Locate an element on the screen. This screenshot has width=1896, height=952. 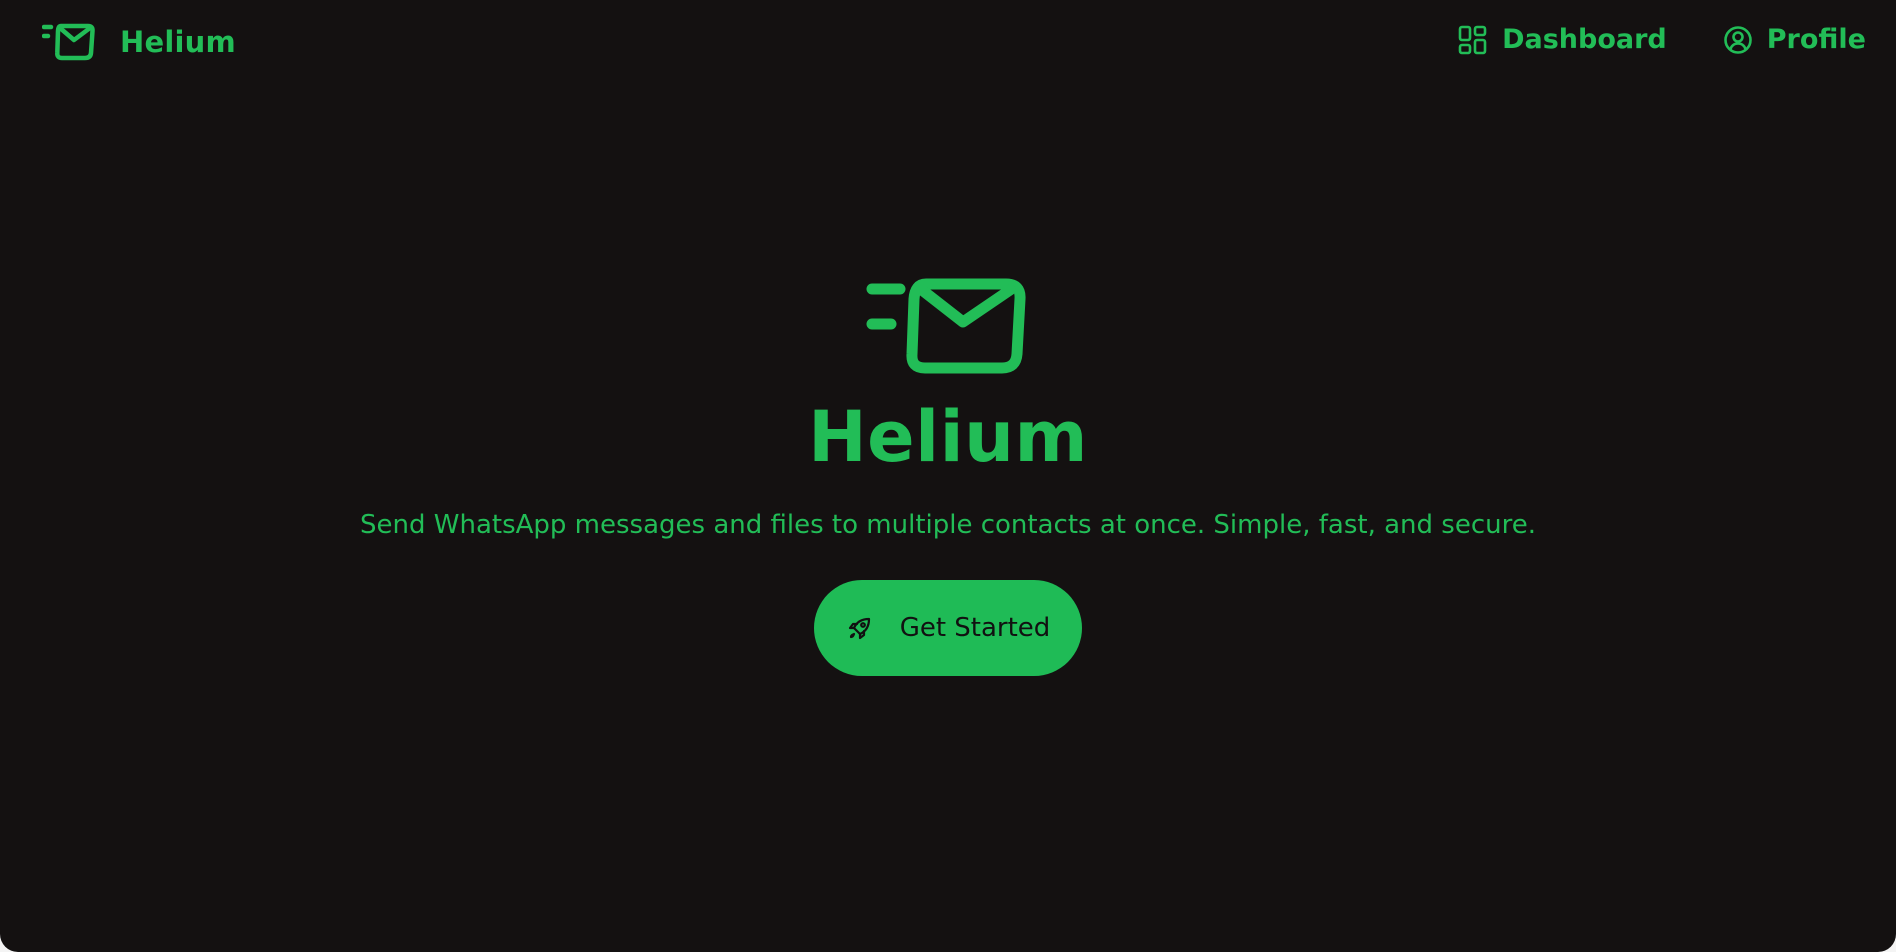
rocket-icon is located at coordinates (860, 628).